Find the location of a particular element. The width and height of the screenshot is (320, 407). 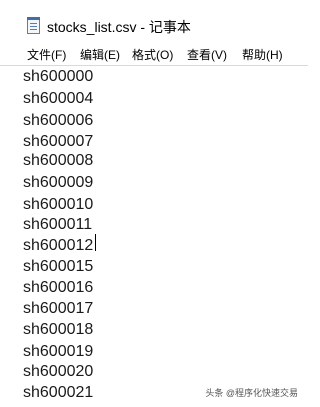

notepad-icon is located at coordinates (33, 25).